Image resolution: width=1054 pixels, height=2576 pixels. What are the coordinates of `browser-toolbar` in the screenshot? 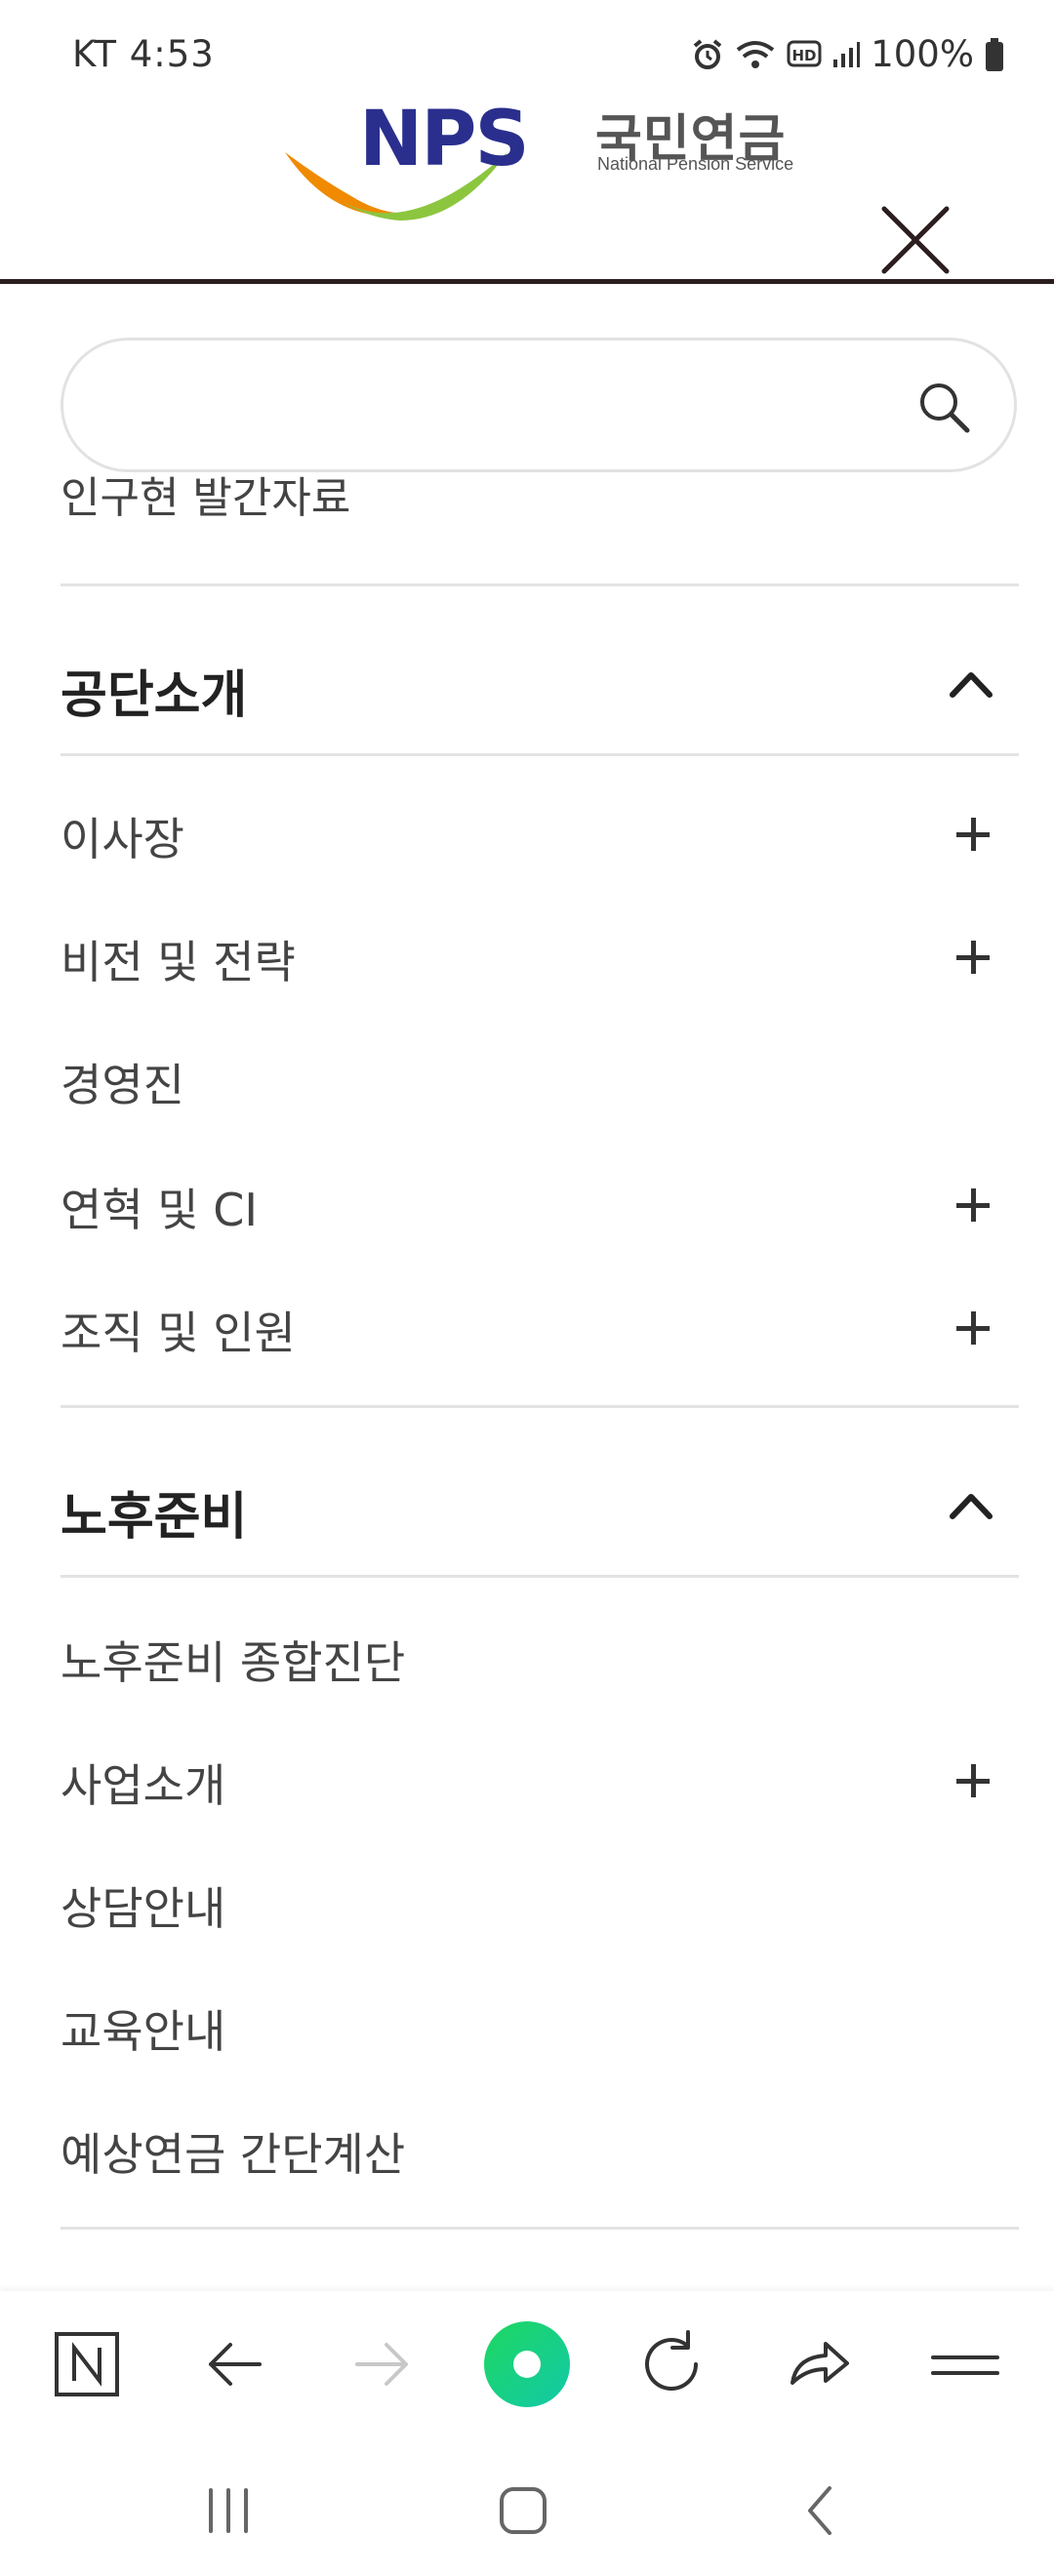 It's located at (527, 2364).